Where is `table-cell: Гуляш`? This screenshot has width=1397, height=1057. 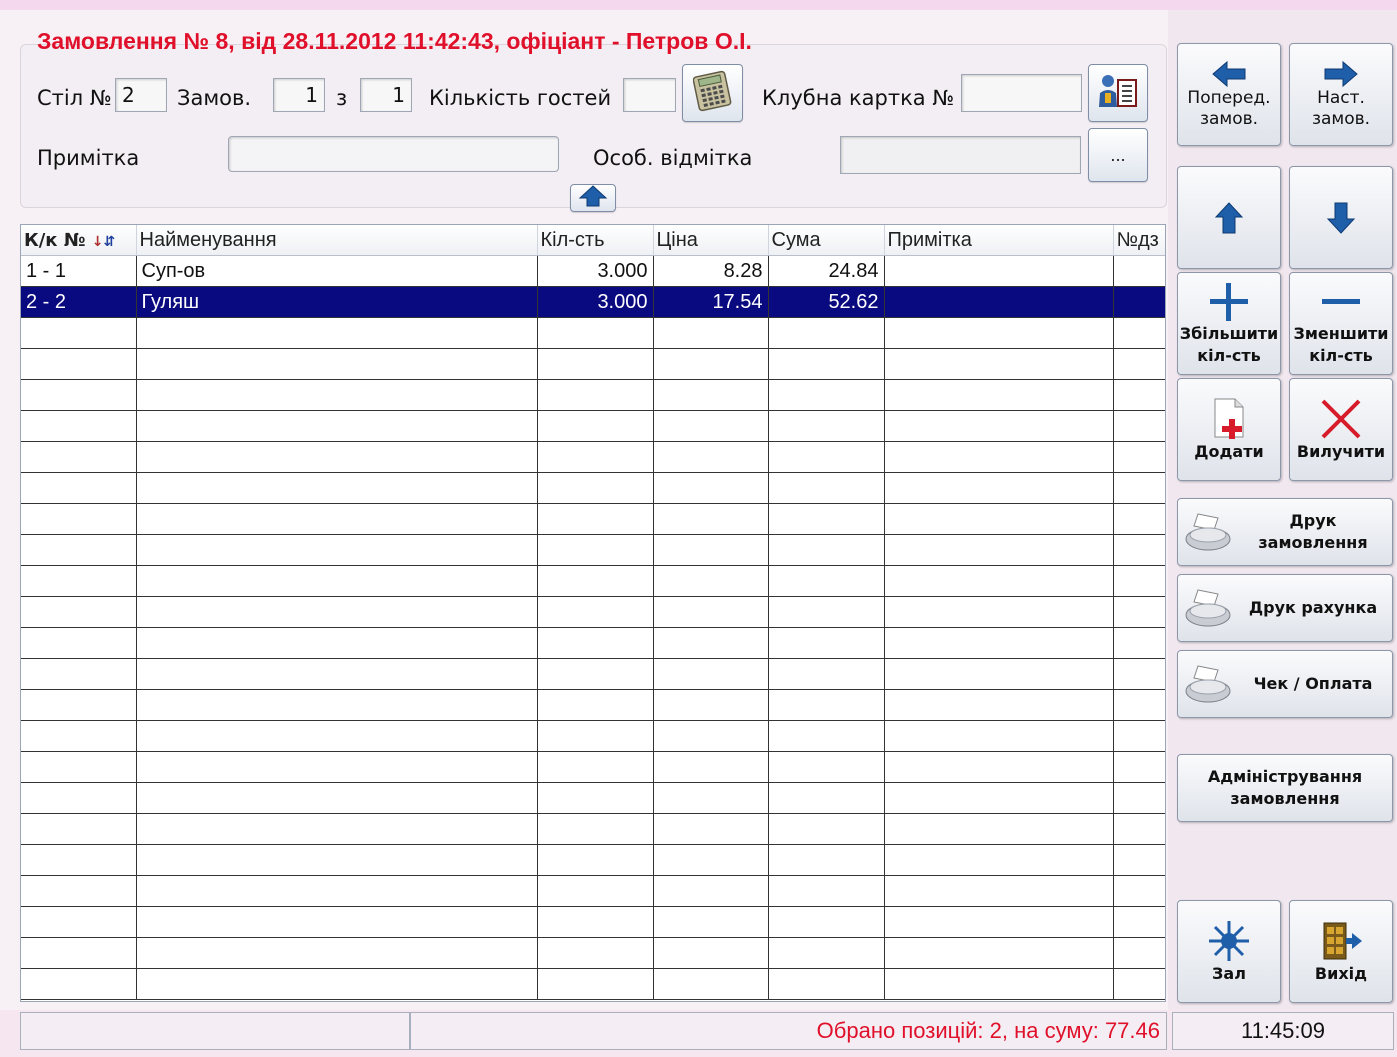 table-cell: Гуляш is located at coordinates (337, 302).